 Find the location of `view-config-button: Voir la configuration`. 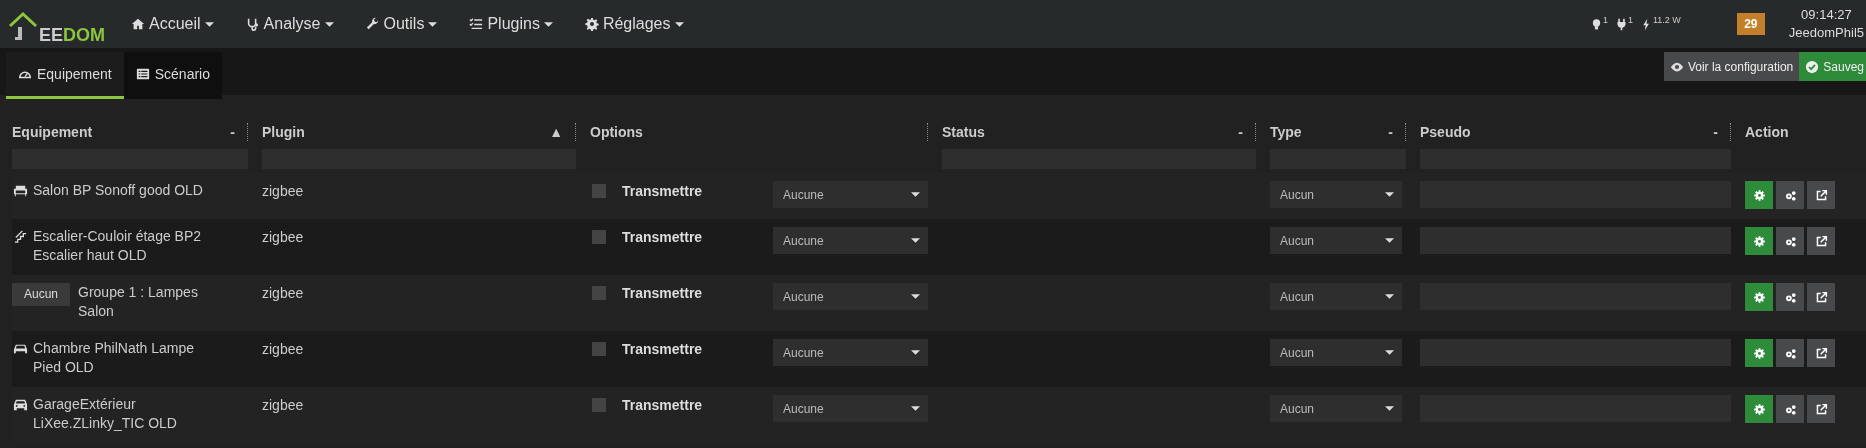

view-config-button: Voir la configuration is located at coordinates (1731, 66).